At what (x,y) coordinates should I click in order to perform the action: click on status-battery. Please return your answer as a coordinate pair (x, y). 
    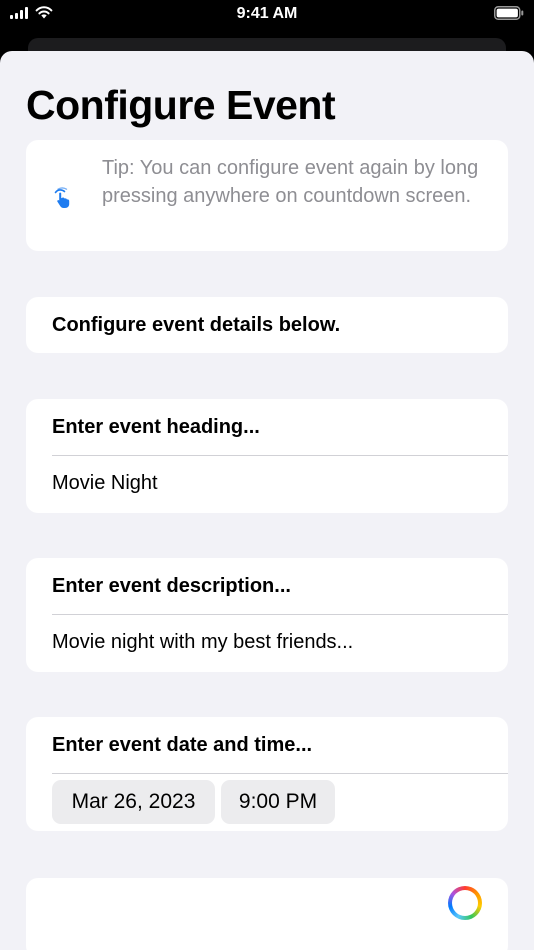
    Looking at the image, I should click on (509, 15).